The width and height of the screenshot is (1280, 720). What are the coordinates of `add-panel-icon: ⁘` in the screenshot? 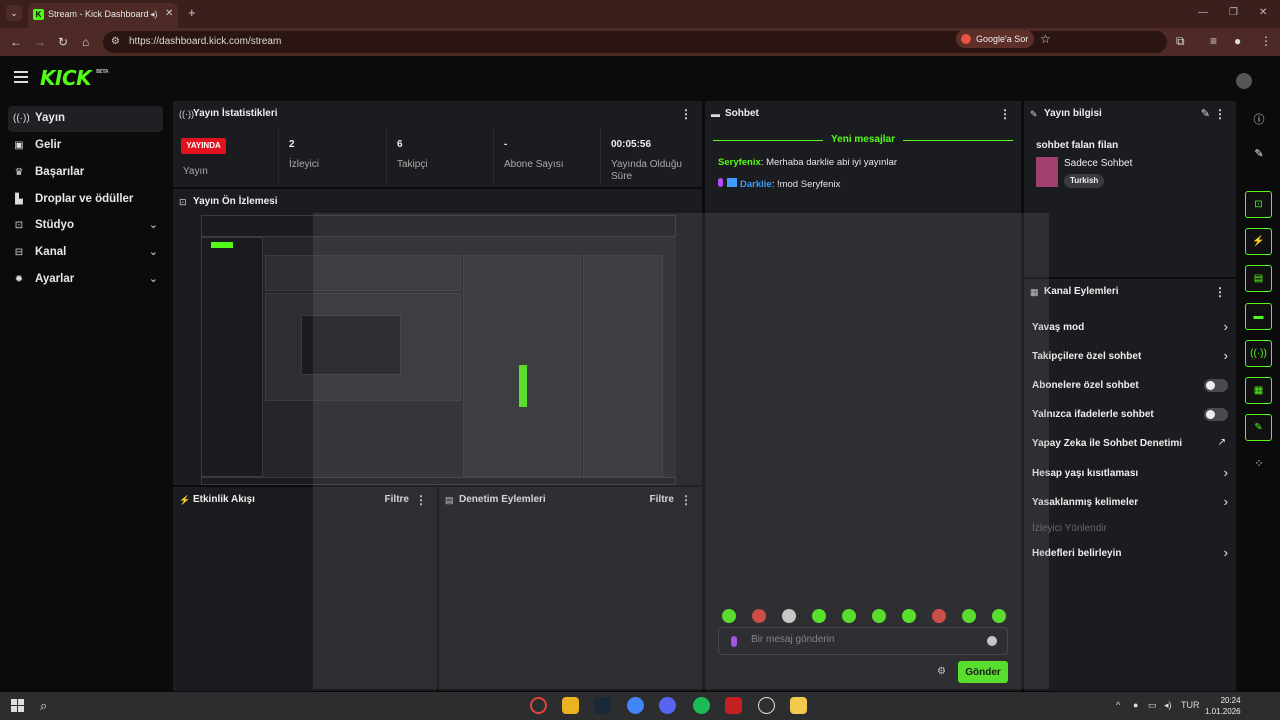 It's located at (1259, 465).